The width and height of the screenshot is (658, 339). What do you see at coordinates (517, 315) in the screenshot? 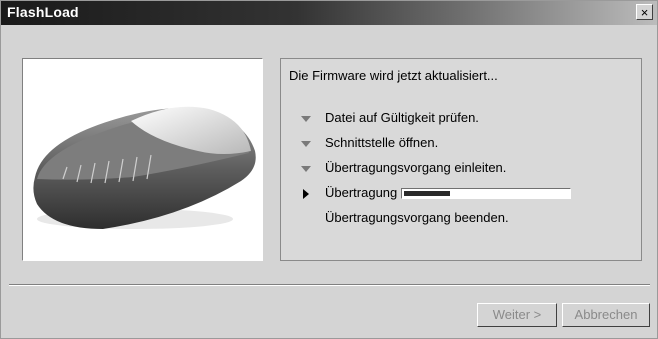
I see `next-button: Weiter >` at bounding box center [517, 315].